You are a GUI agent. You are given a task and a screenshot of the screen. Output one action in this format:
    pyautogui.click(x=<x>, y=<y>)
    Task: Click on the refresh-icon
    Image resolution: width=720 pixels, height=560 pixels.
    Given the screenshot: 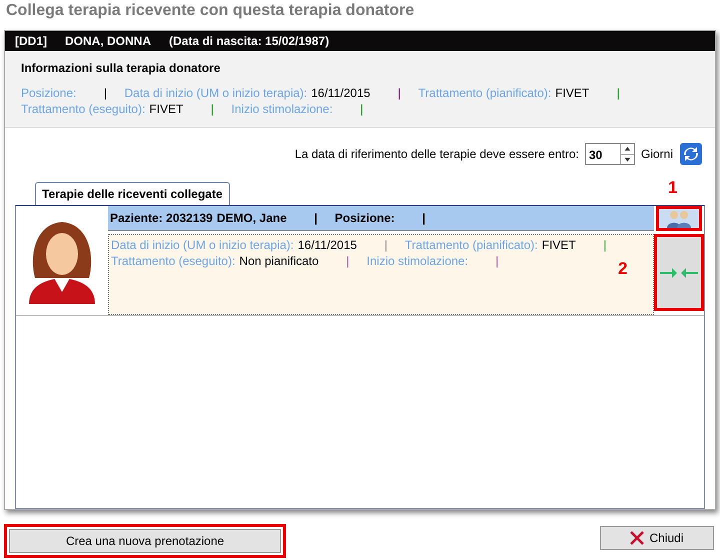 What is the action you would take?
    pyautogui.click(x=691, y=154)
    